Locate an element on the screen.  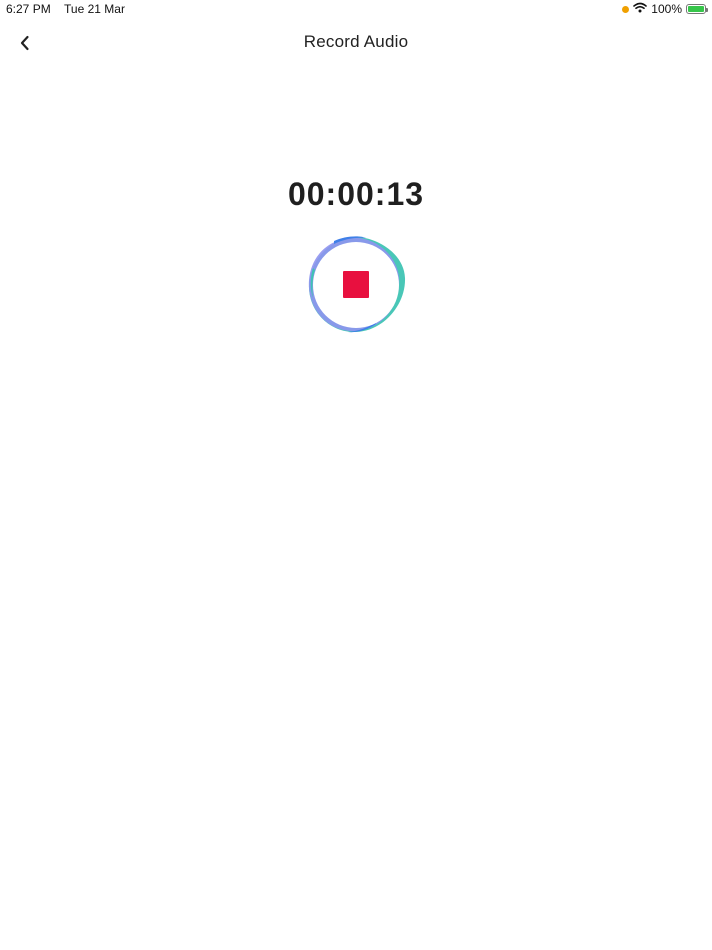
status-time: 6:27 PM is located at coordinates (28, 9).